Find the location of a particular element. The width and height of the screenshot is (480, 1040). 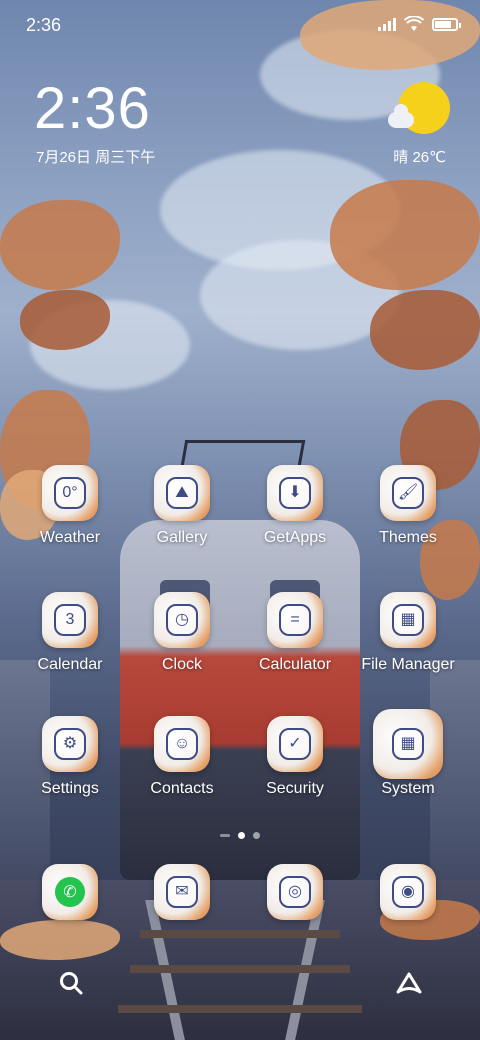

calculator-icon: = is located at coordinates (295, 620).